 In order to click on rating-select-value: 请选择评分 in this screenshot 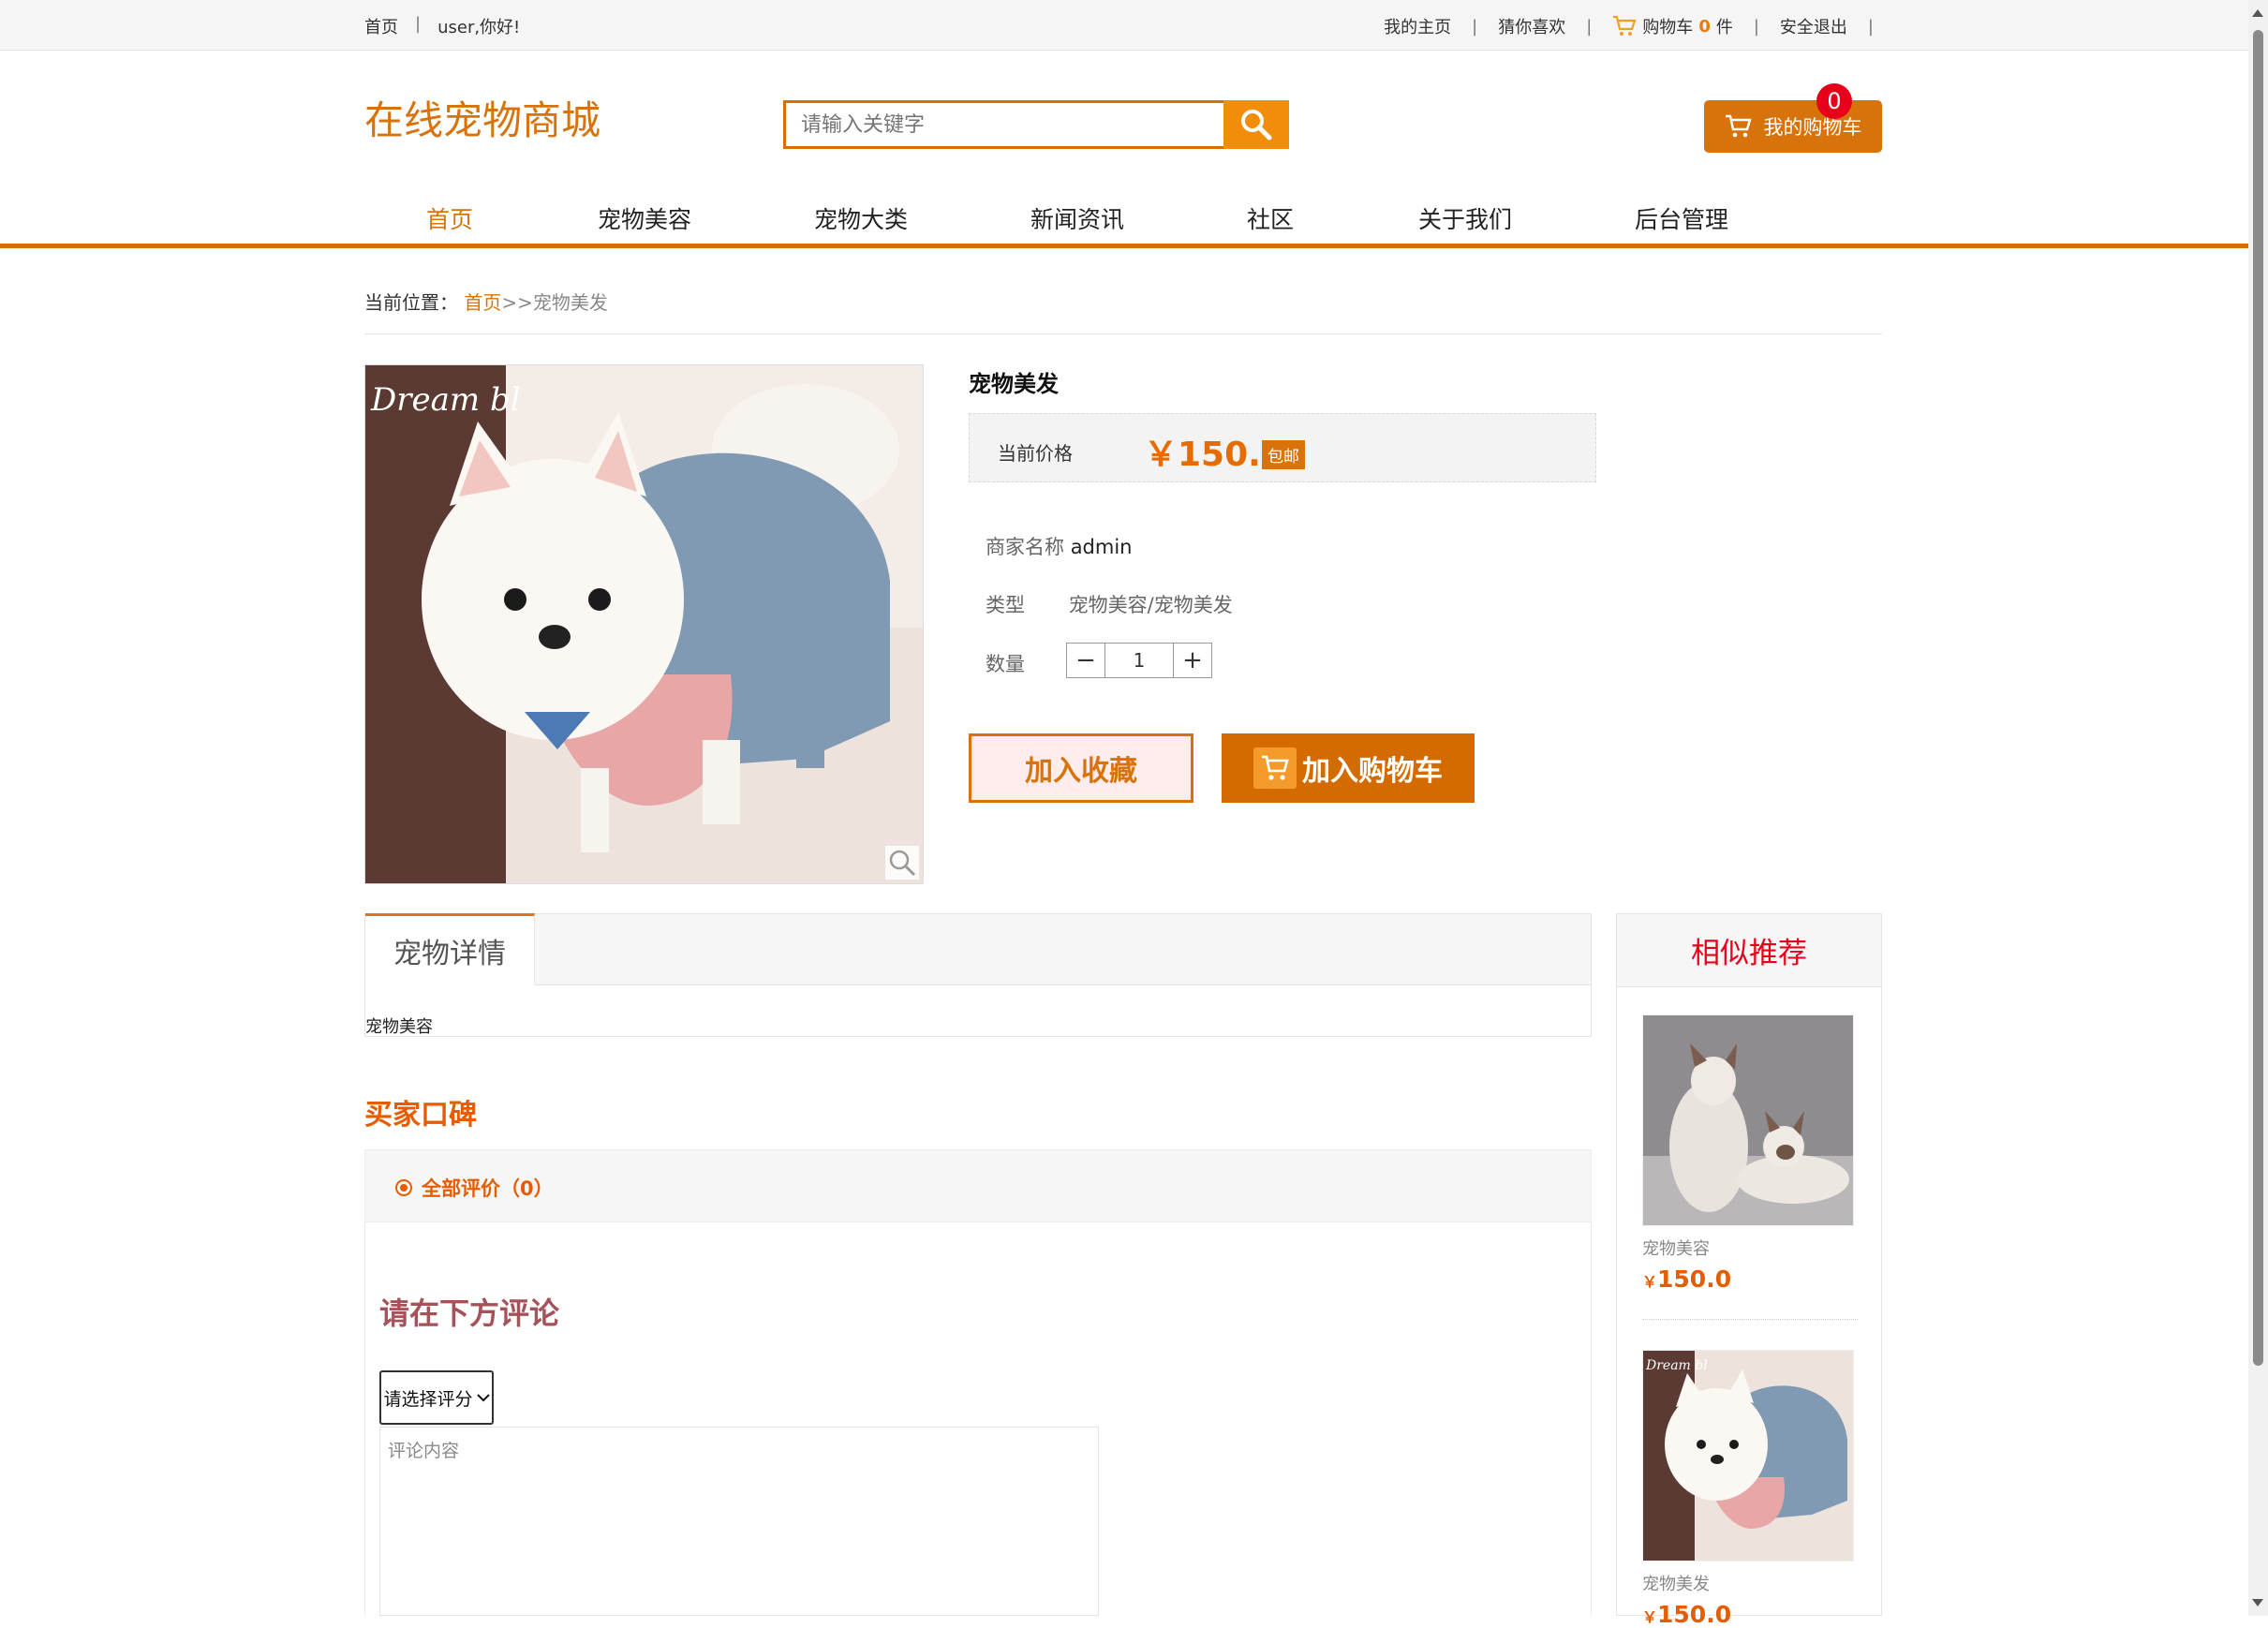, I will do `click(428, 1399)`.